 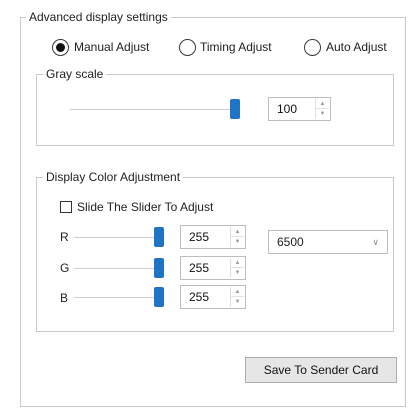 I want to click on channel-g-slider-handle, so click(x=159, y=268).